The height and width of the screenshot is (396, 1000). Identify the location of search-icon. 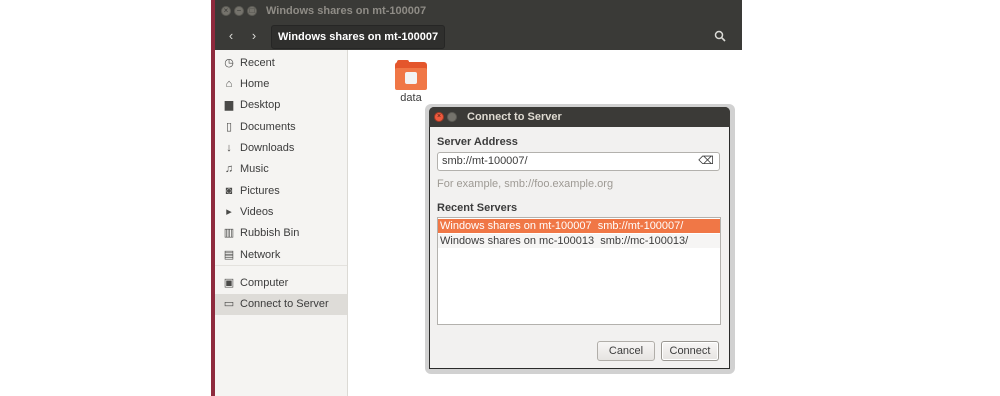
(720, 36).